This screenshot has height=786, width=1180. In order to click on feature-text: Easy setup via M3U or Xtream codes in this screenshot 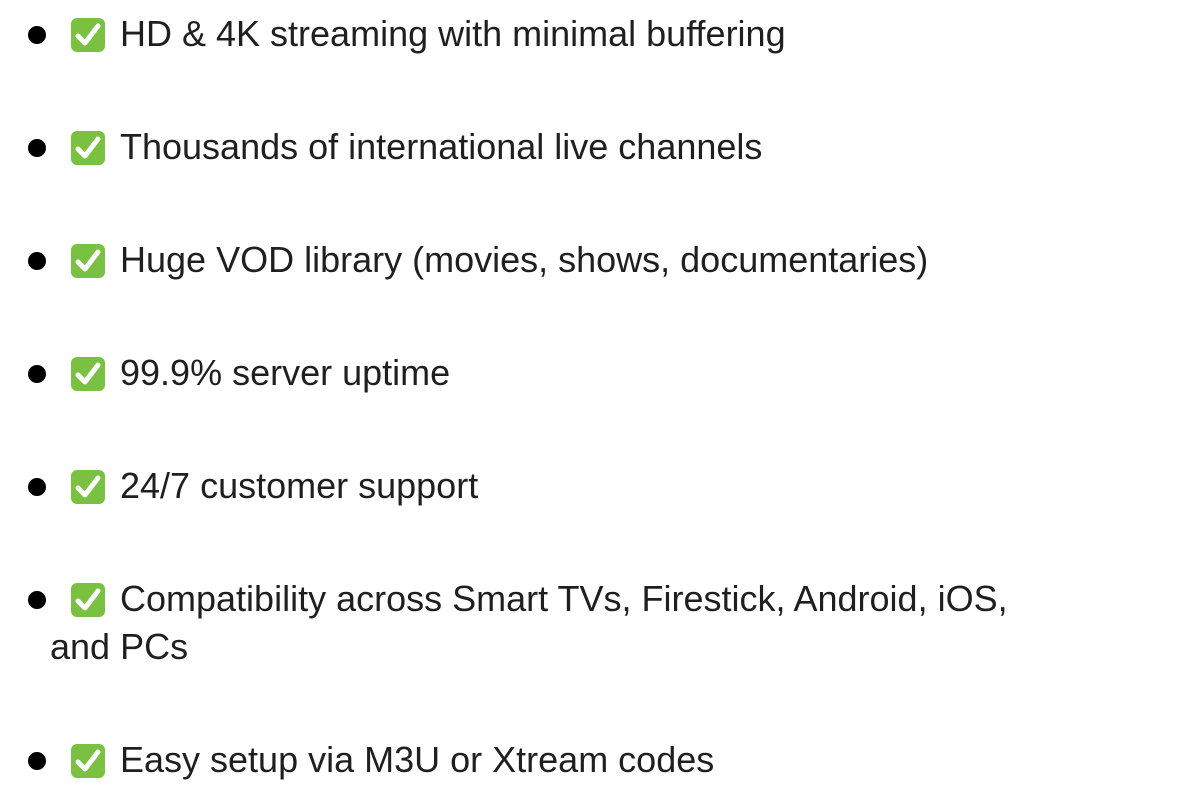, I will do `click(417, 759)`.